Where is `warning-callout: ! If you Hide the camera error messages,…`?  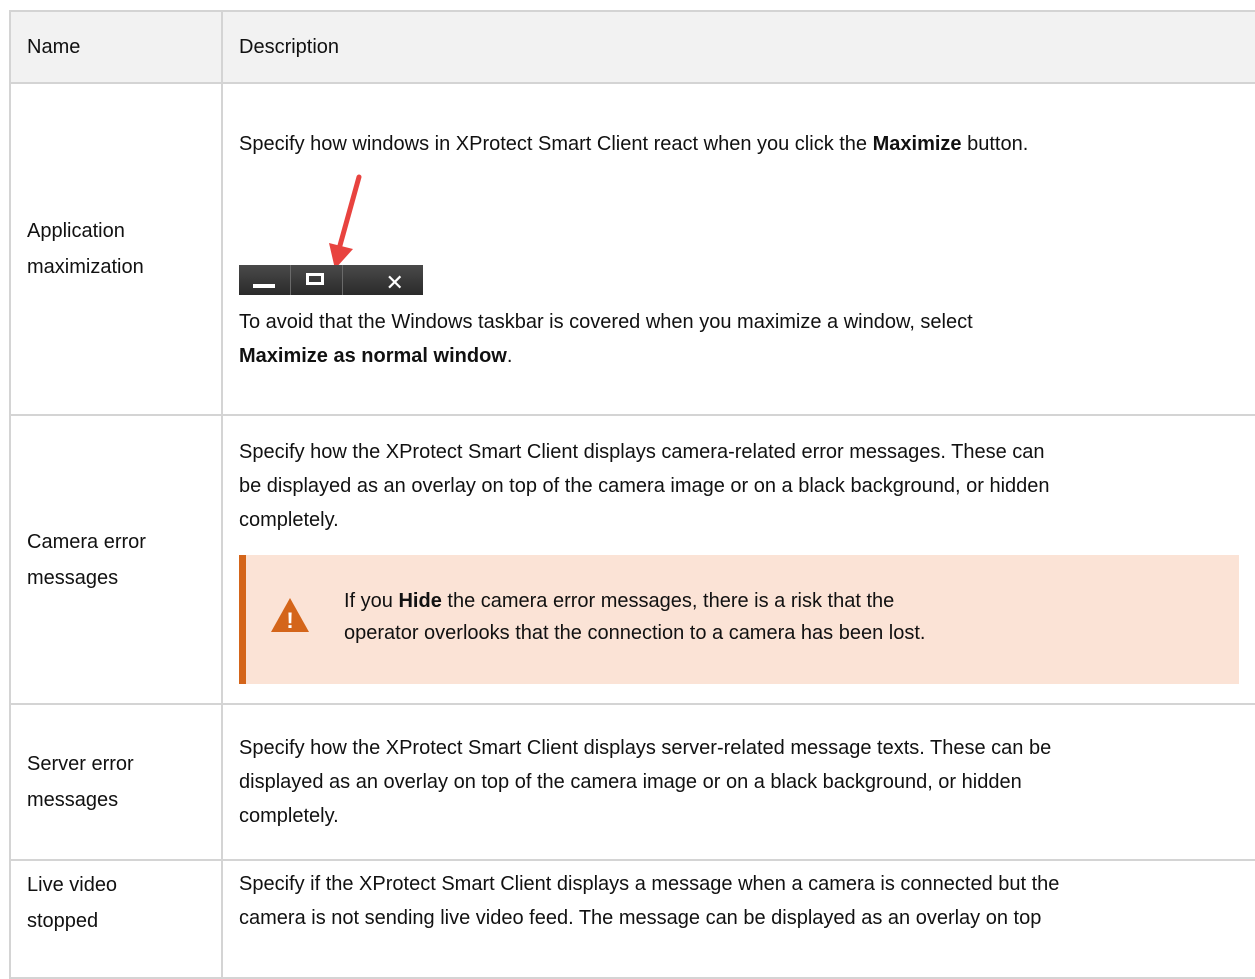
warning-callout: ! If you Hide the camera error messages,… is located at coordinates (739, 619).